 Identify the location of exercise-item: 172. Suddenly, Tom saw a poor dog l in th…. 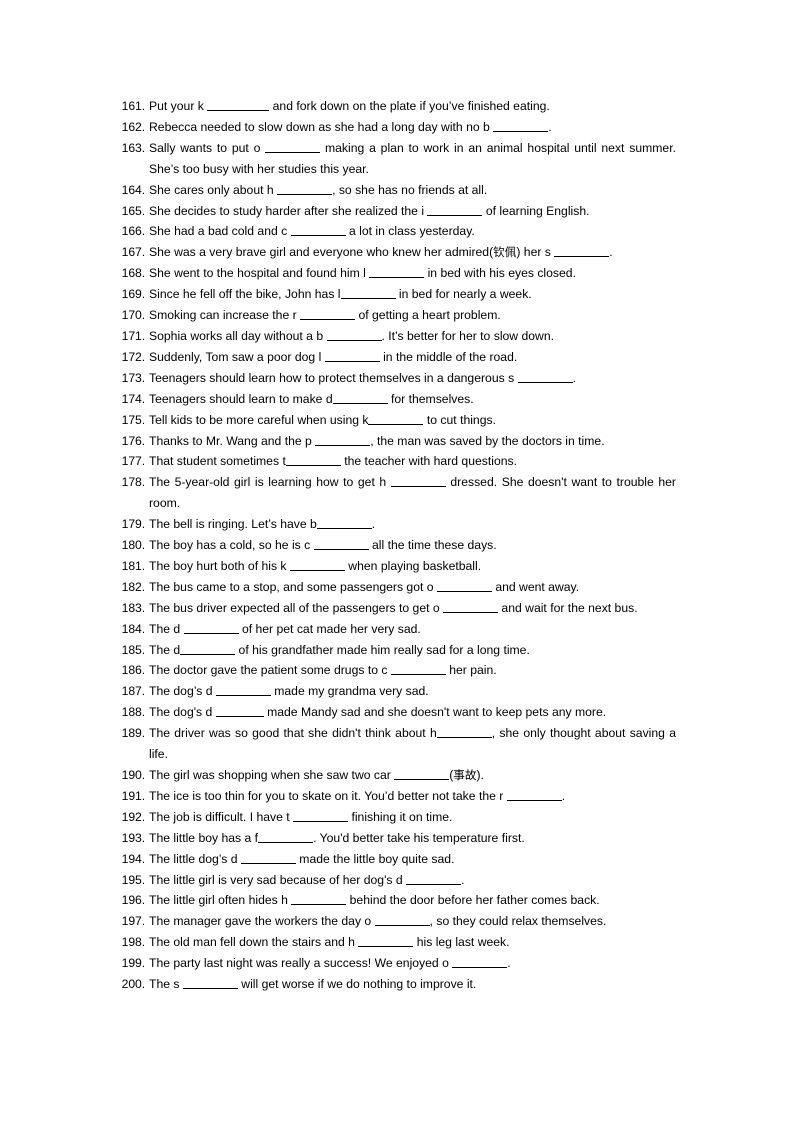
(398, 357).